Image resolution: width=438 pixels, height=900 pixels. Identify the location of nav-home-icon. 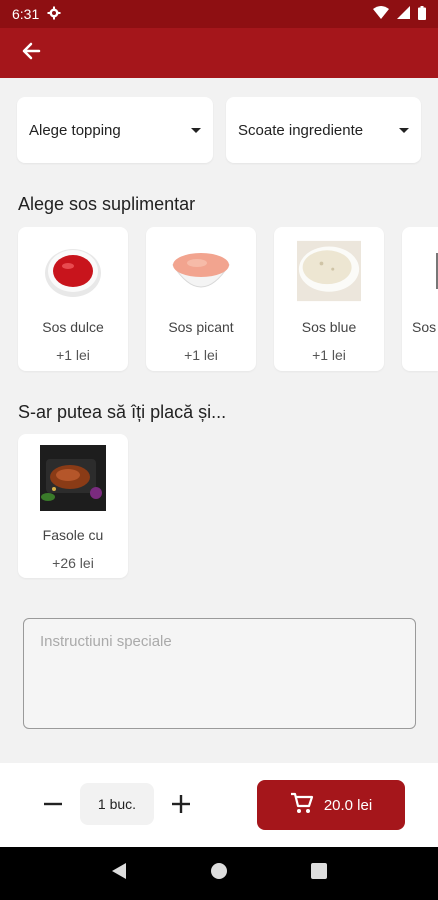
(219, 873).